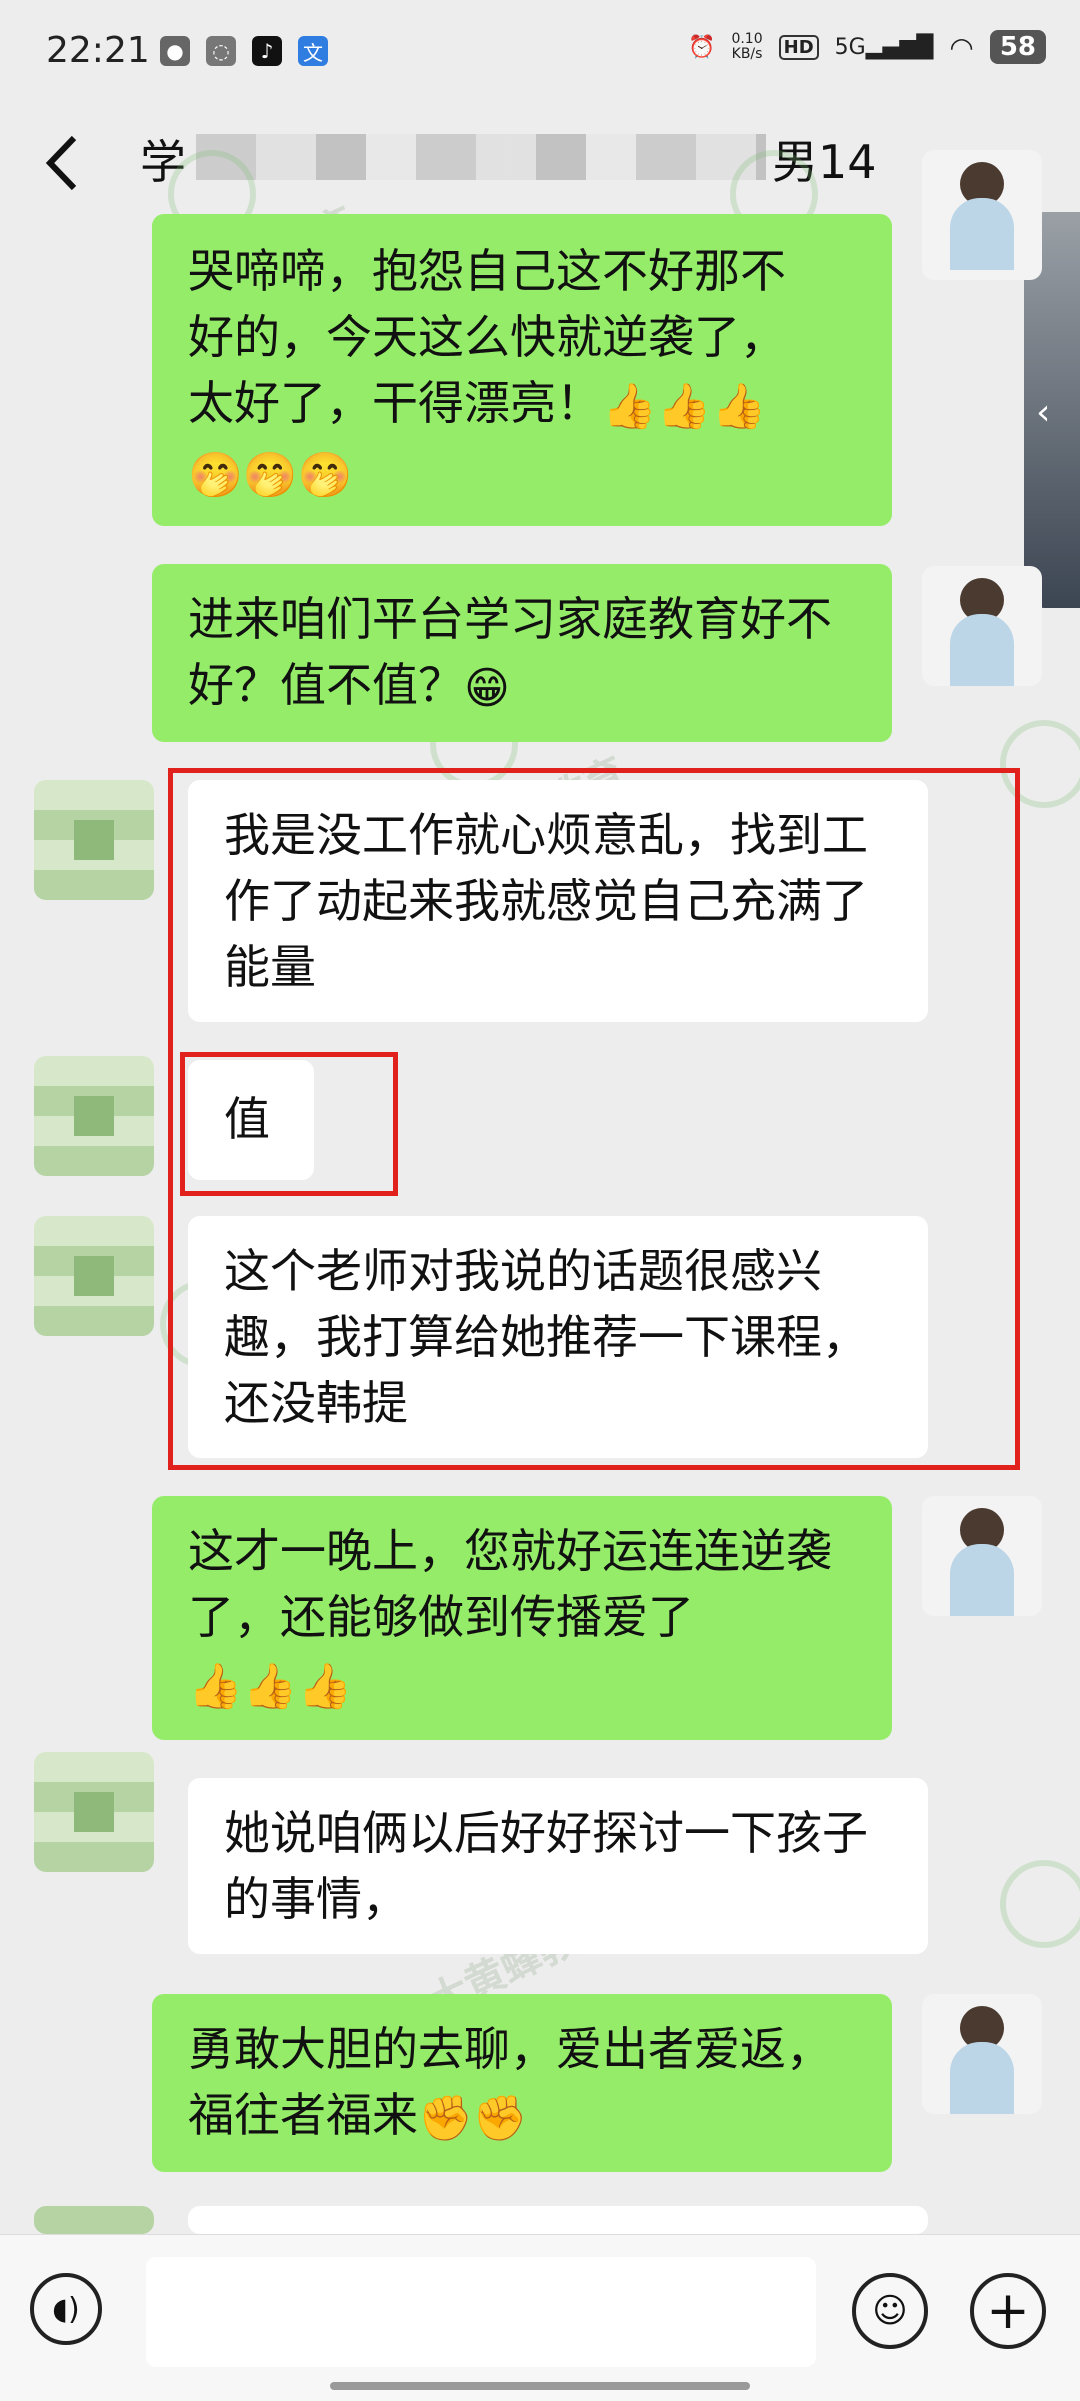  I want to click on alarm-icon: ⏰, so click(702, 47).